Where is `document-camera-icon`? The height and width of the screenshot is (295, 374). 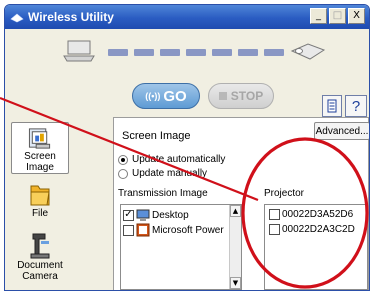
document-camera-icon is located at coordinates (40, 246).